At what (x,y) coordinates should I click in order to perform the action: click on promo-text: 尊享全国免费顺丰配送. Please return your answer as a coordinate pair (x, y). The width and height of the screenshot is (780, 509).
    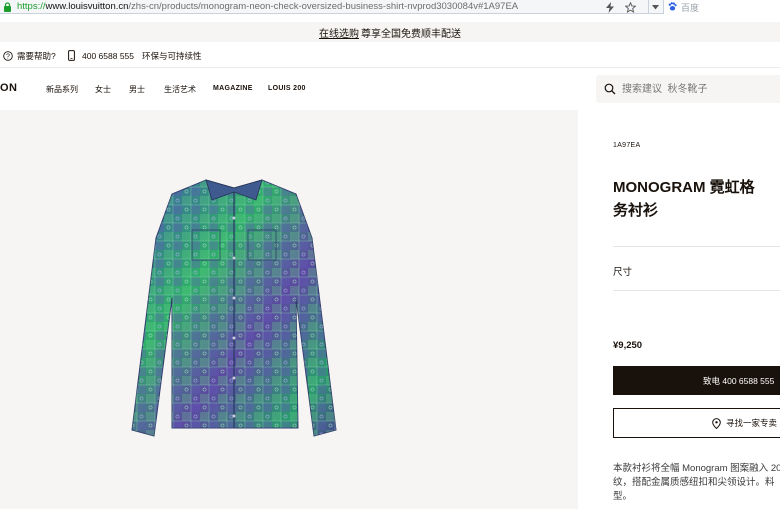
    Looking at the image, I should click on (411, 34).